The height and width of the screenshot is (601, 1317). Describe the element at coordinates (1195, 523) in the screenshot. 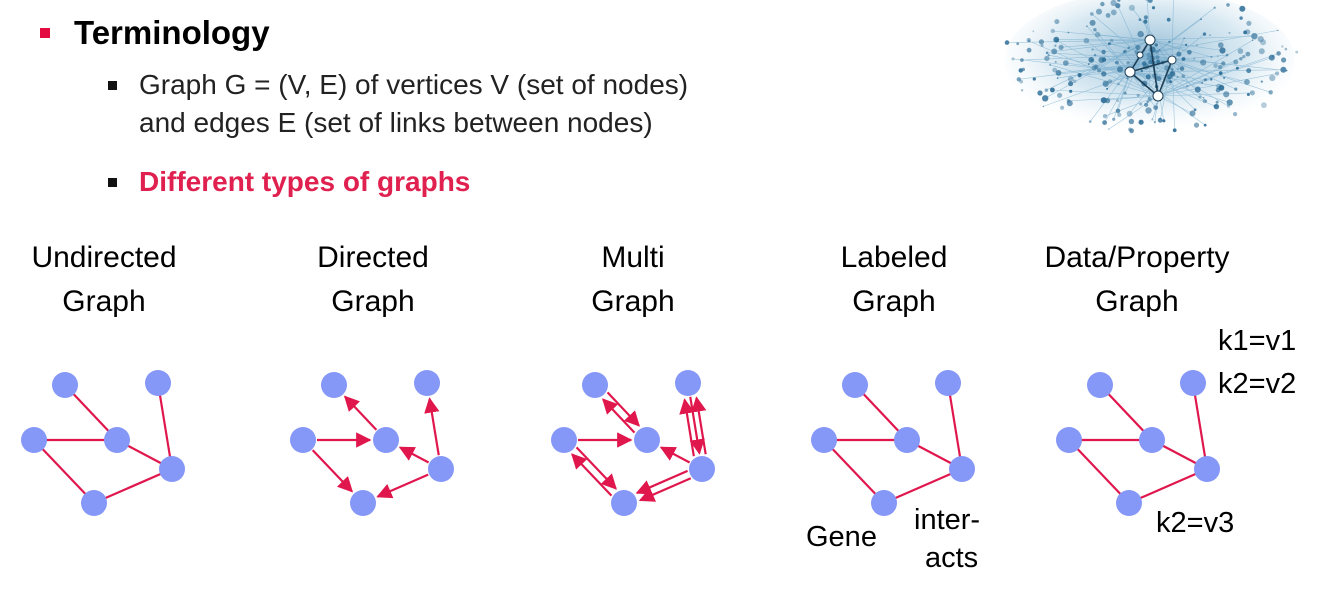

I see `property-k2-v3: k2=v3` at that location.